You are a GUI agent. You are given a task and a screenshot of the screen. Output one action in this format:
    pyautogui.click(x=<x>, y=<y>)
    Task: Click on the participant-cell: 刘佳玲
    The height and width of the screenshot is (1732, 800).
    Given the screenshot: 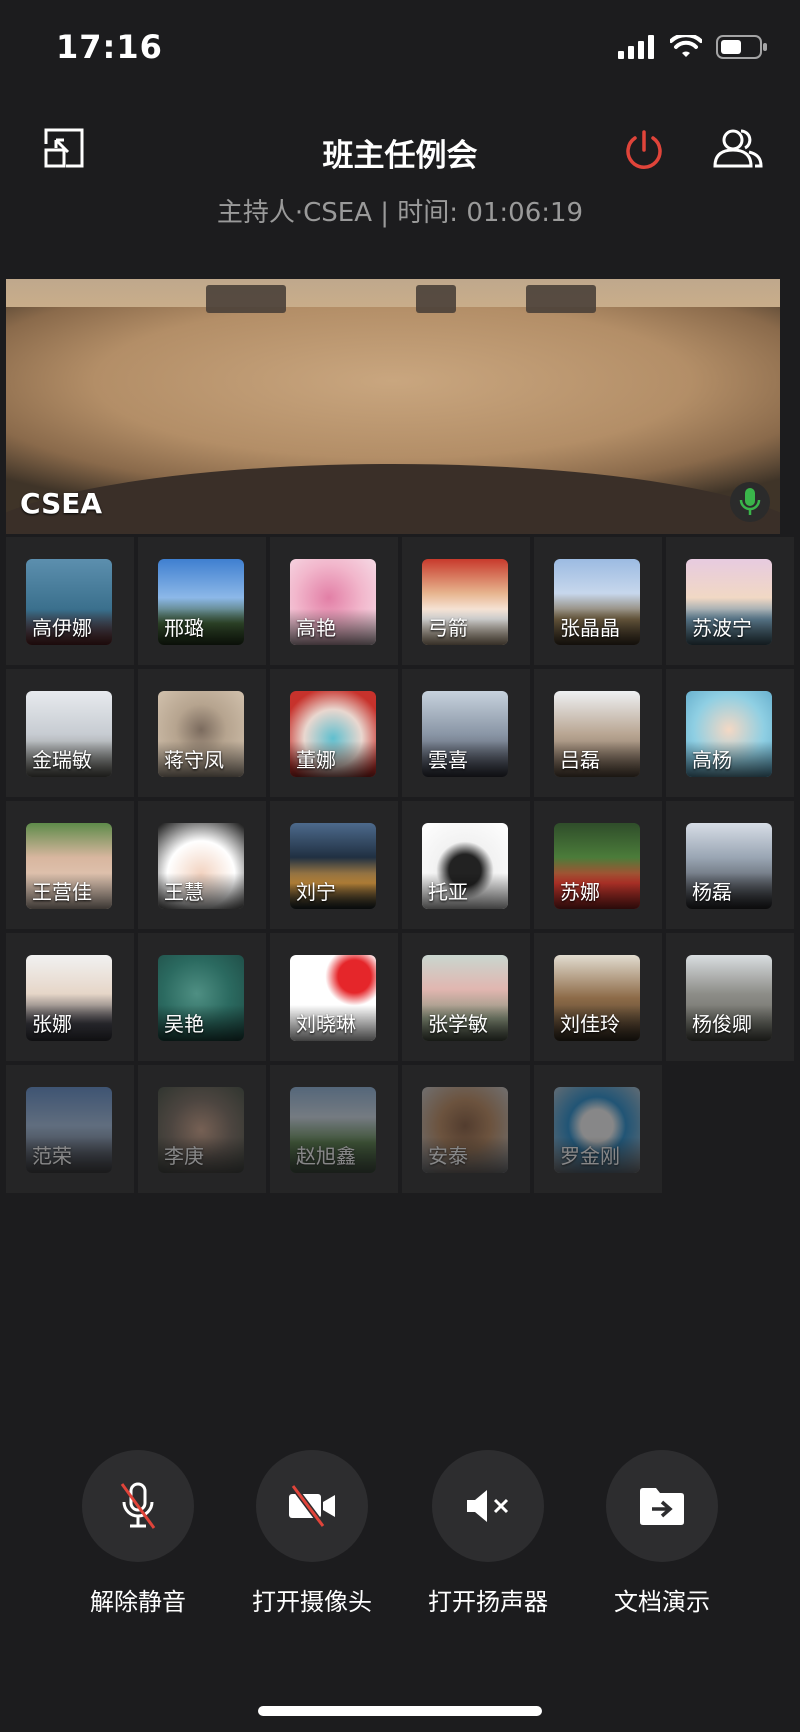 What is the action you would take?
    pyautogui.click(x=598, y=997)
    